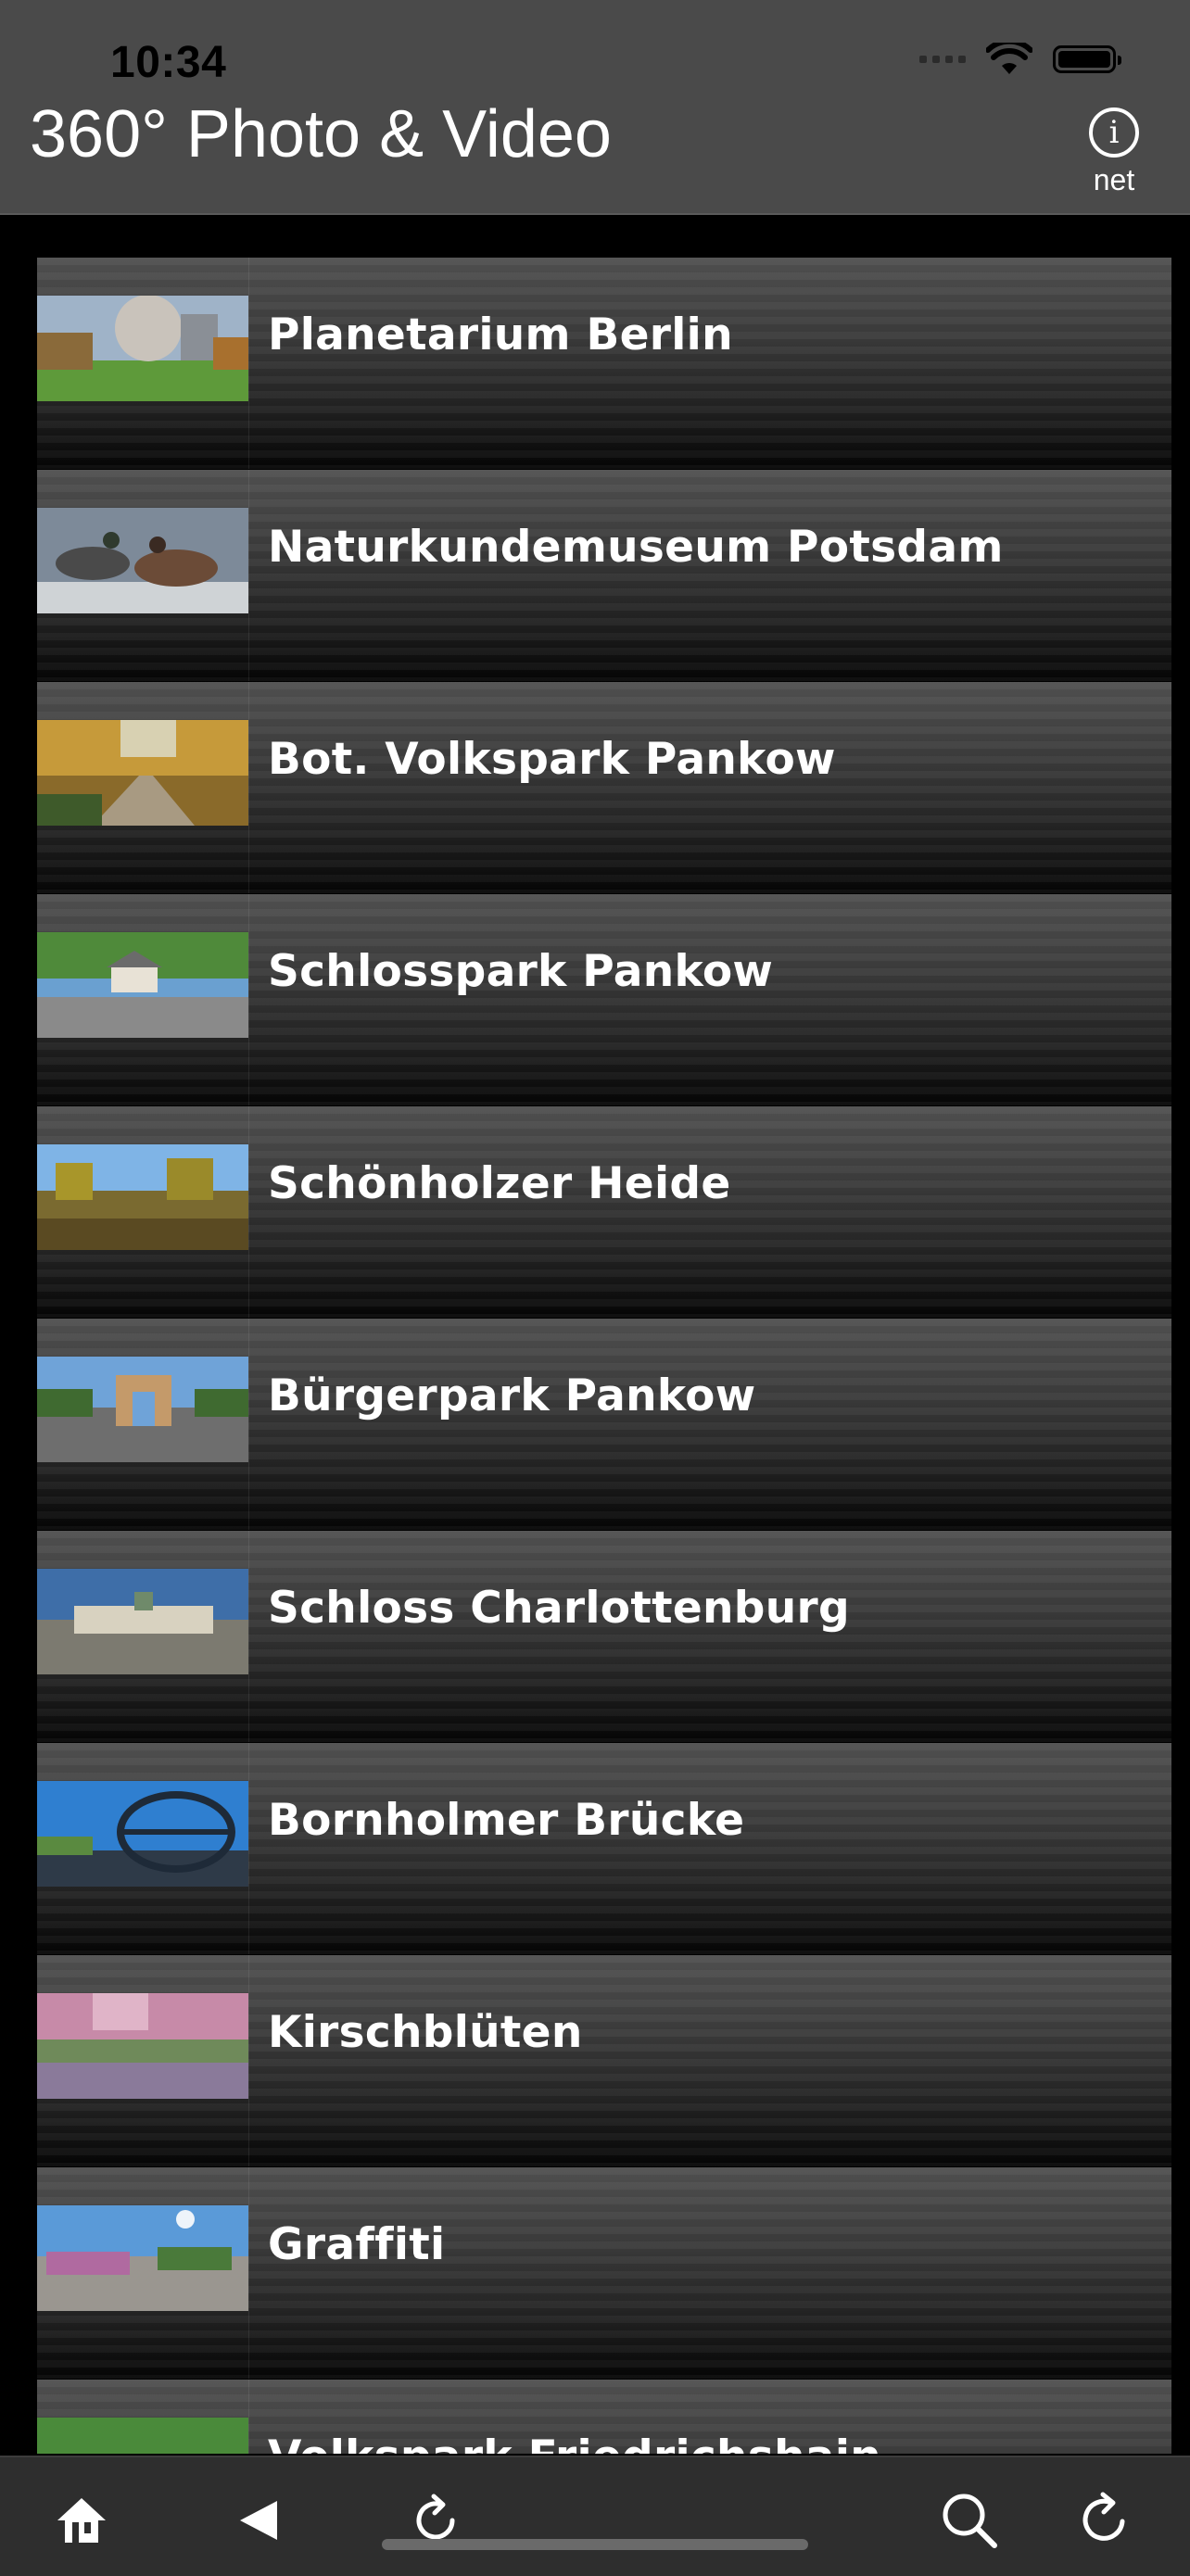 Image resolution: width=1190 pixels, height=2576 pixels. What do you see at coordinates (500, 335) in the screenshot?
I see `list-item-label: Planetarium Berlin` at bounding box center [500, 335].